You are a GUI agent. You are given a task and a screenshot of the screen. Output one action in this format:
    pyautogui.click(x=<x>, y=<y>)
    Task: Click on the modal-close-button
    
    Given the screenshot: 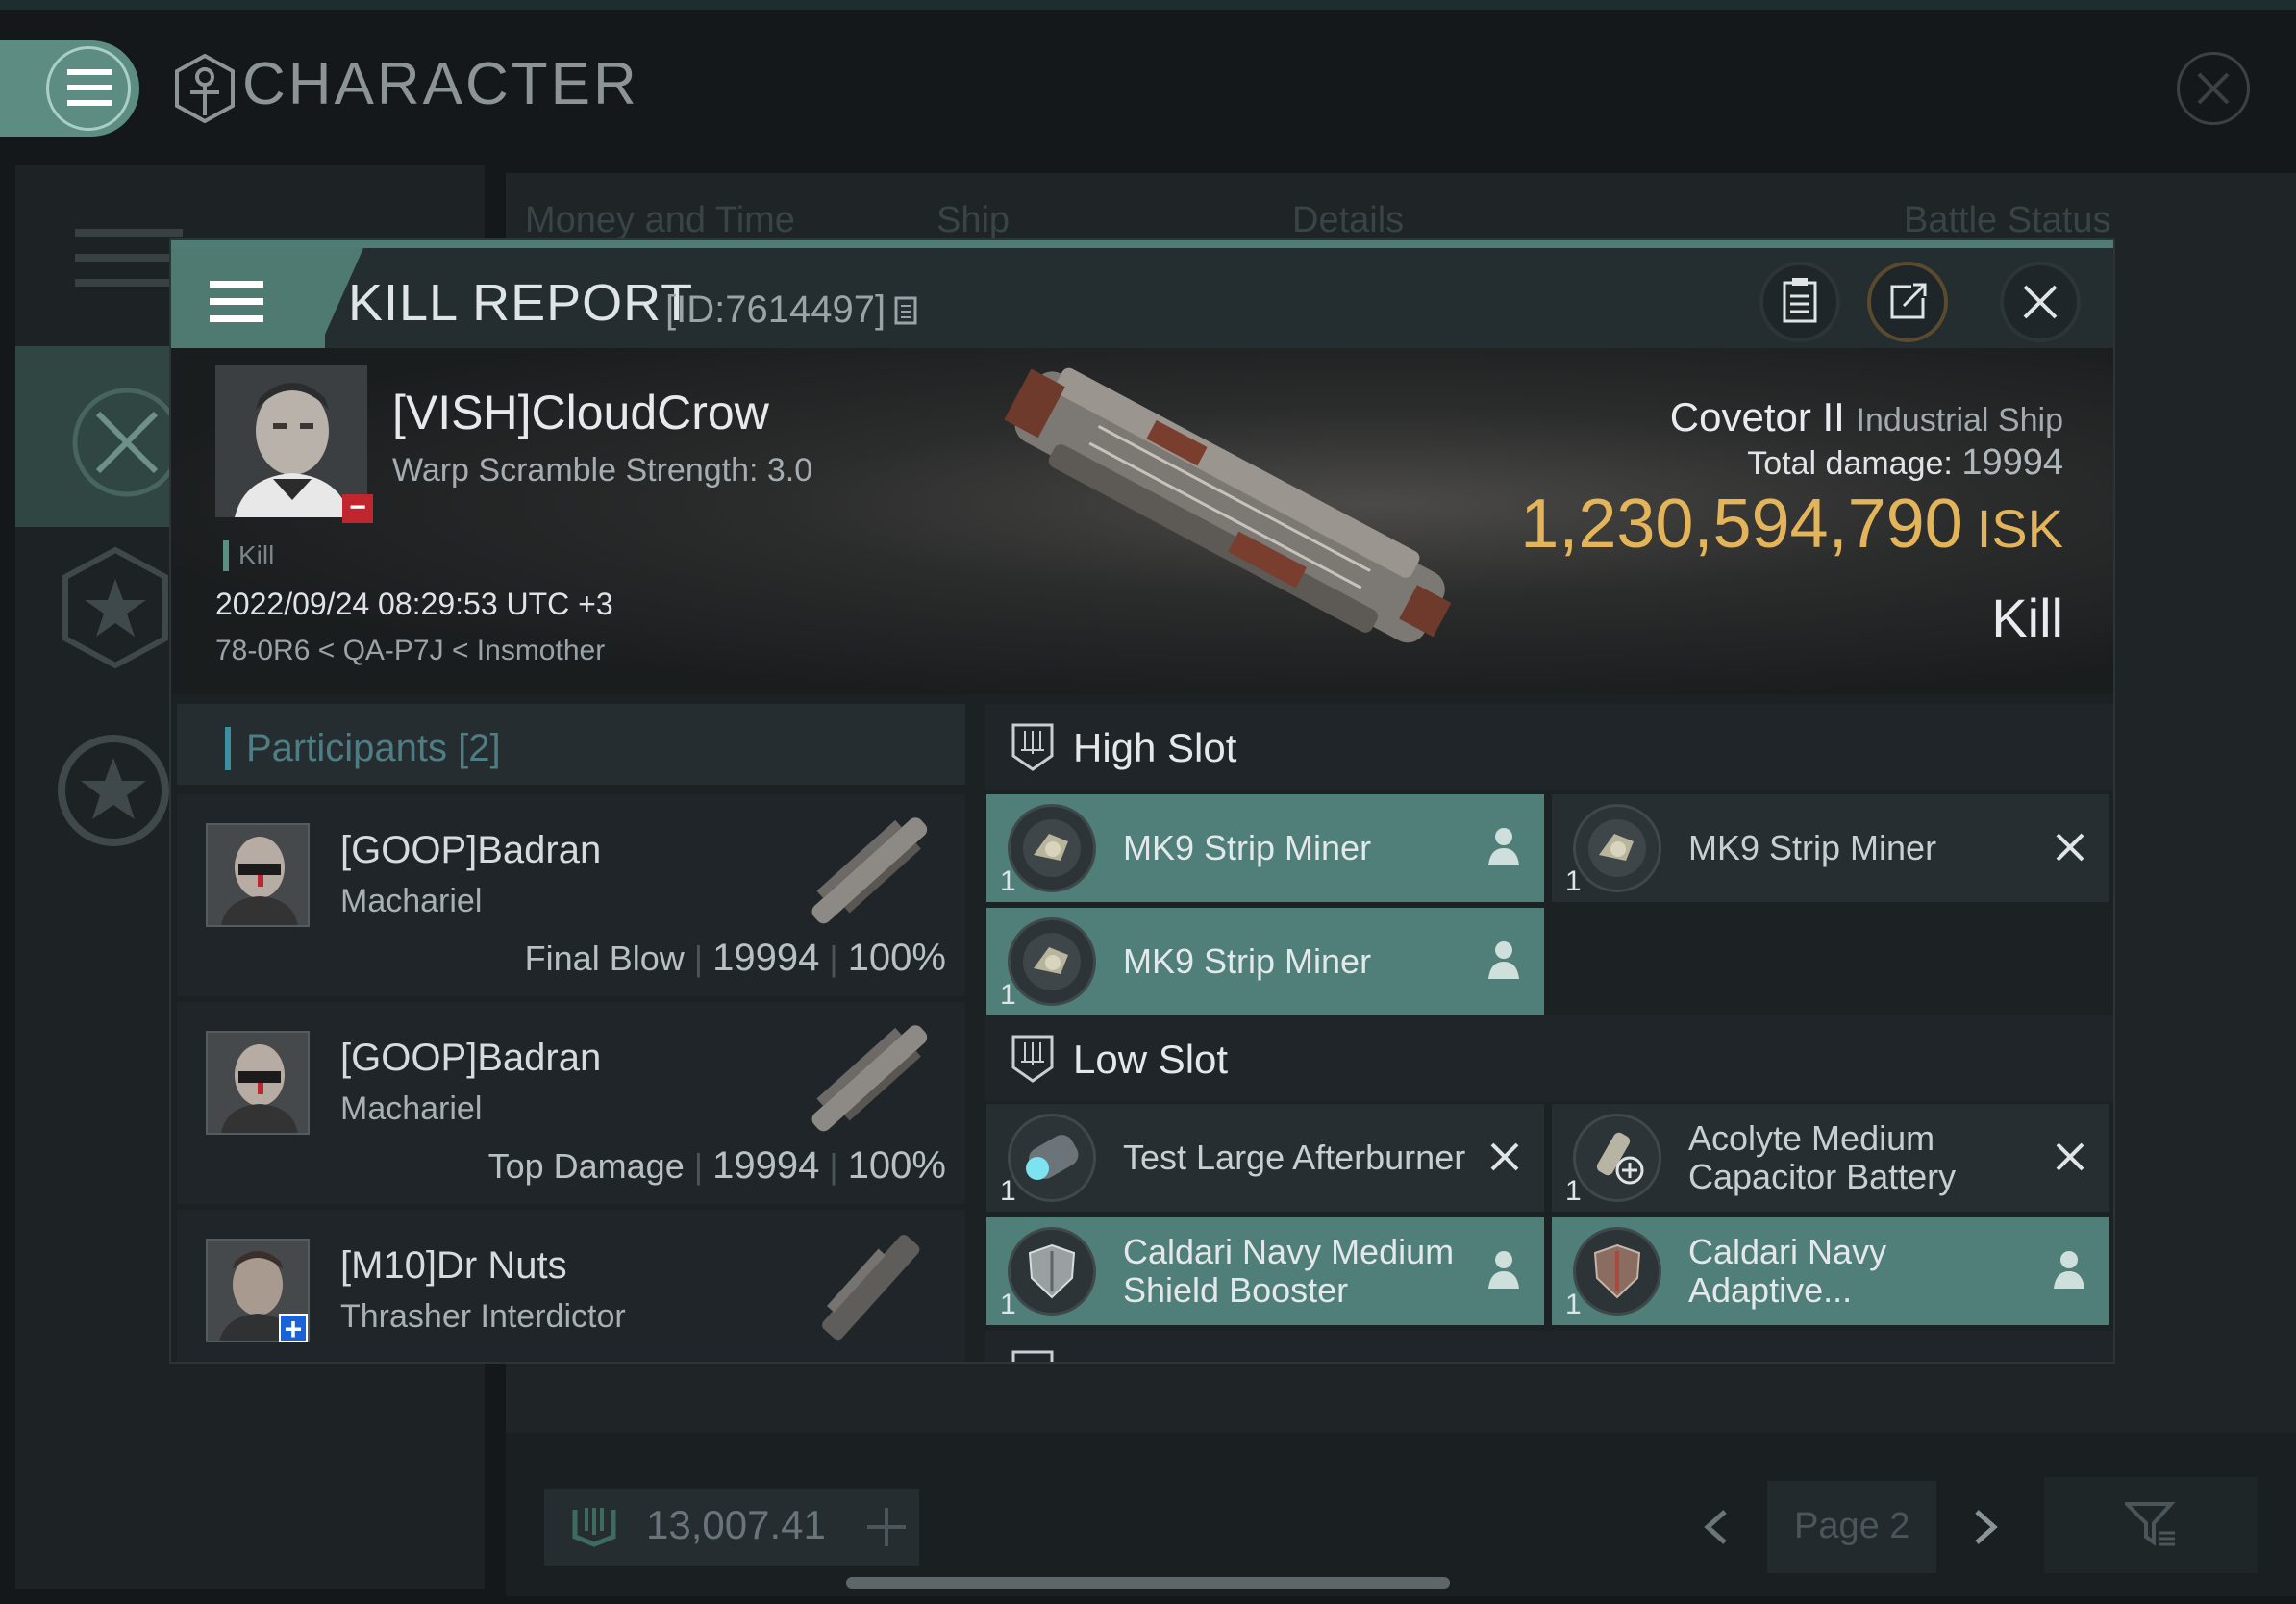 What is the action you would take?
    pyautogui.click(x=2040, y=302)
    